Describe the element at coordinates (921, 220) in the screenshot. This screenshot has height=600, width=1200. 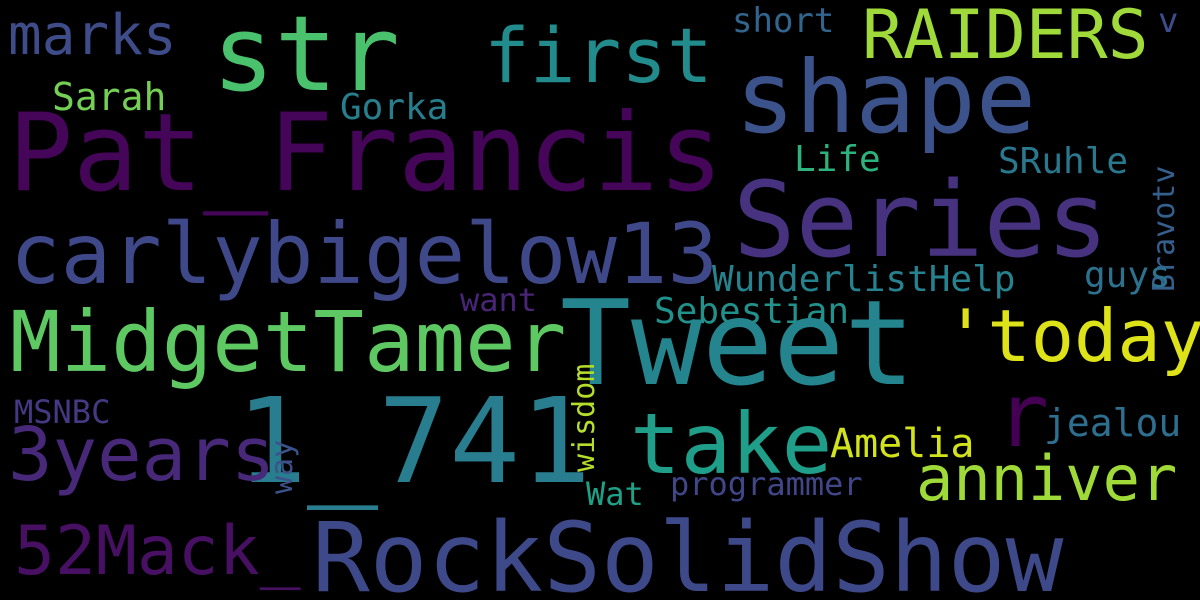
I see `word-series: Series` at that location.